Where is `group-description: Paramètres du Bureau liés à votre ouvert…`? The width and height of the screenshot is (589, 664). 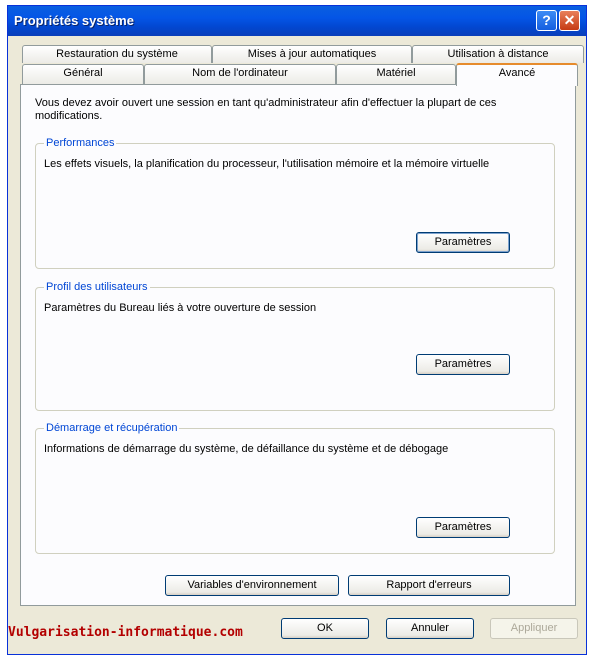
group-description: Paramètres du Bureau liés à votre ouvert… is located at coordinates (180, 308).